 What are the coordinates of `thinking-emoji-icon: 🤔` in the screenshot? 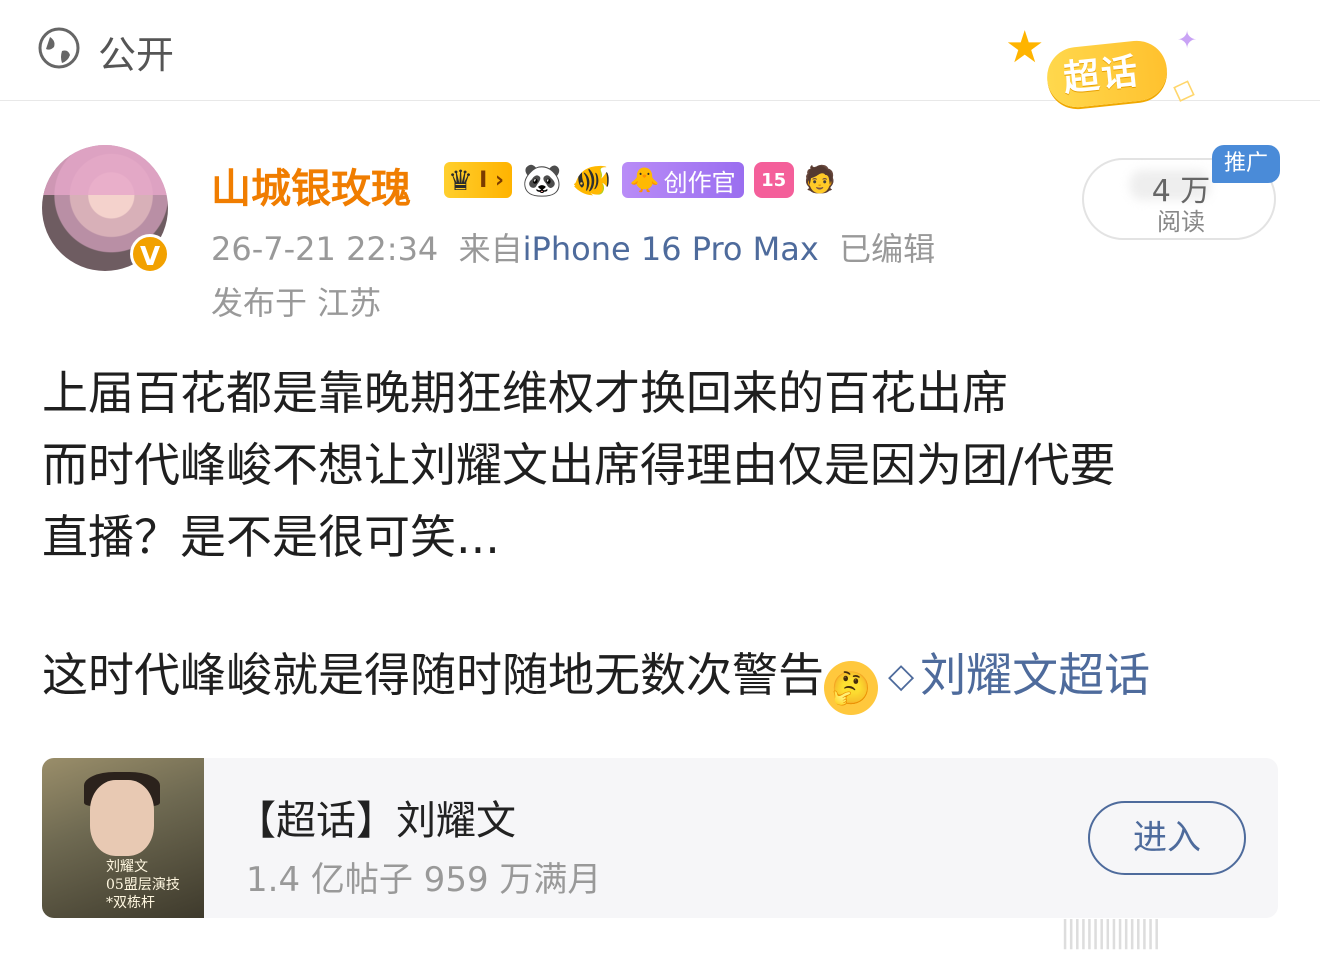 It's located at (851, 688).